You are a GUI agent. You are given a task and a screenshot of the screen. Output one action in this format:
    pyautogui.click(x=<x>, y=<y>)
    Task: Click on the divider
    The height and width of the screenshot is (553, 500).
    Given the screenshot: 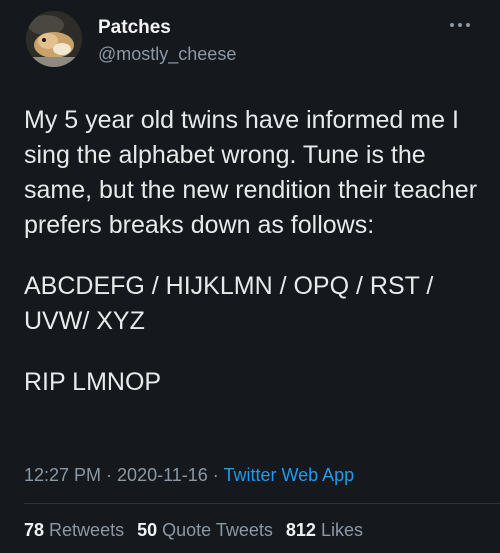 What is the action you would take?
    pyautogui.click(x=262, y=503)
    